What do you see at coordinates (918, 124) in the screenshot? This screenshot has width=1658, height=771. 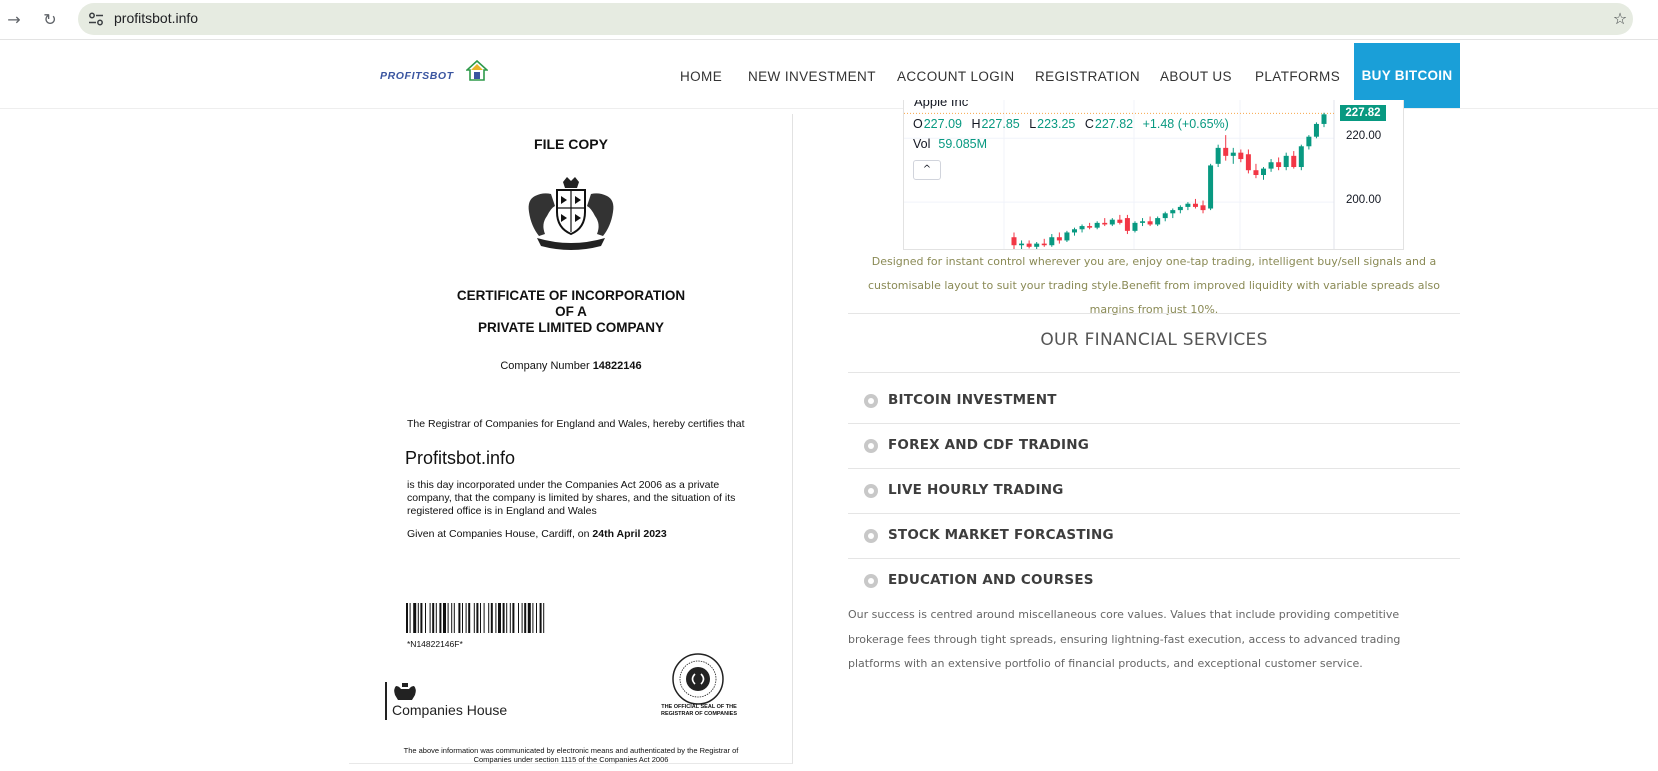 I see `ohlc-o-key: O` at bounding box center [918, 124].